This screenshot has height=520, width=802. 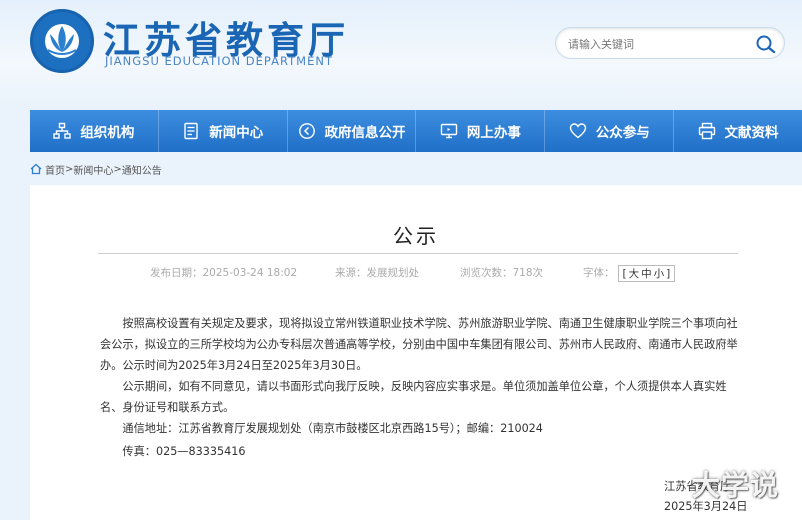 I want to click on search-icon, so click(x=766, y=44).